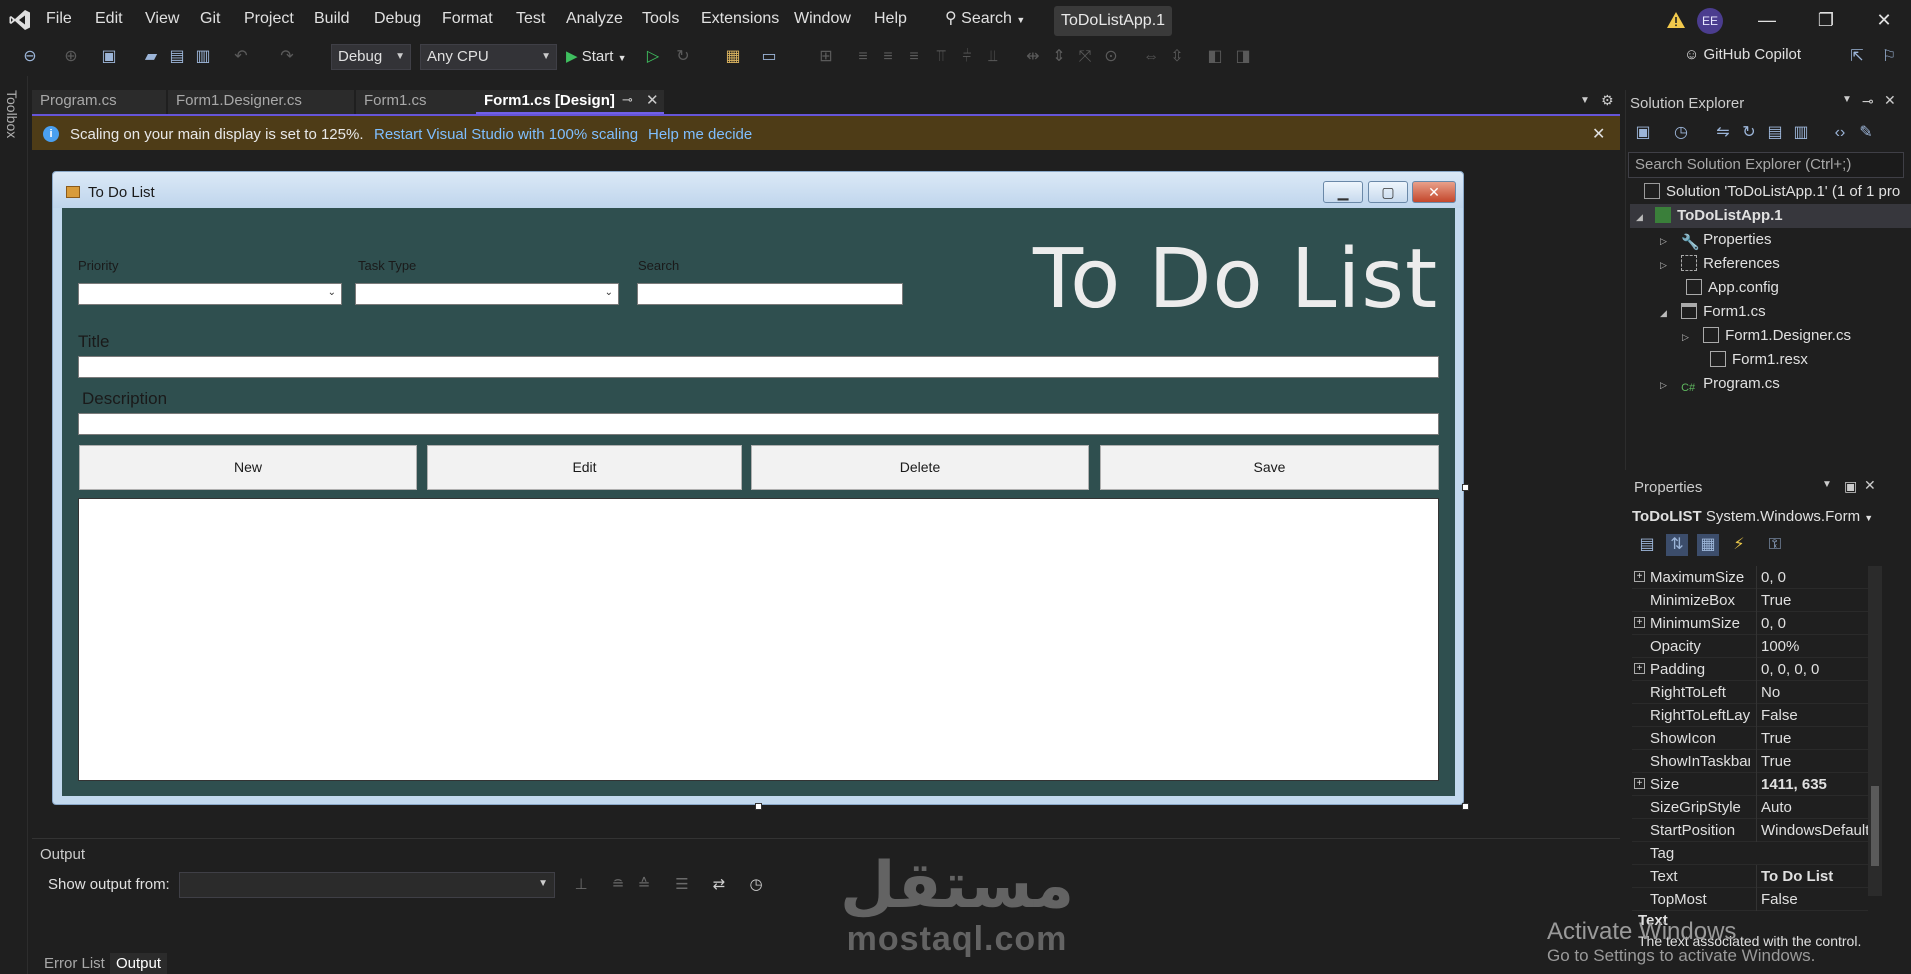  Describe the element at coordinates (1770, 517) in the screenshot. I see `properties-object-select: ToDoLIST System.Windows.Form ▼` at that location.